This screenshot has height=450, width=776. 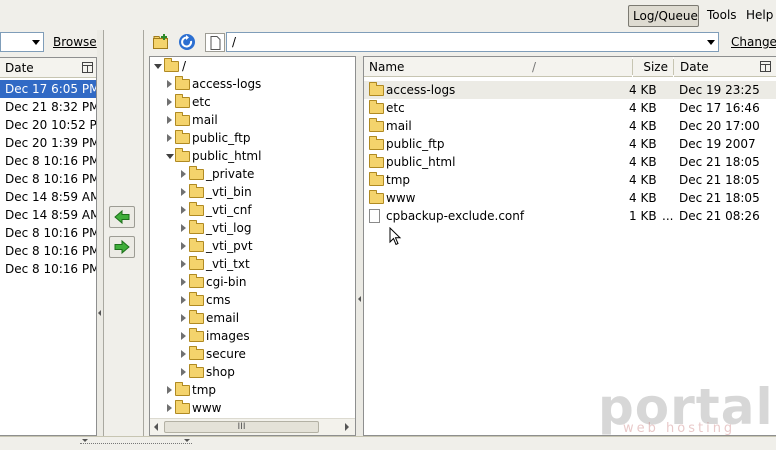 I want to click on tree-label: public_html, so click(x=227, y=156).